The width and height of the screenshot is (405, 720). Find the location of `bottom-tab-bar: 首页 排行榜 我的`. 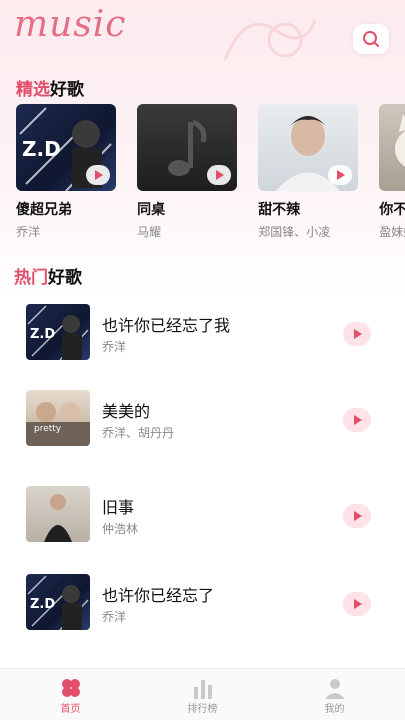

bottom-tab-bar: 首页 排行榜 我的 is located at coordinates (202, 694).